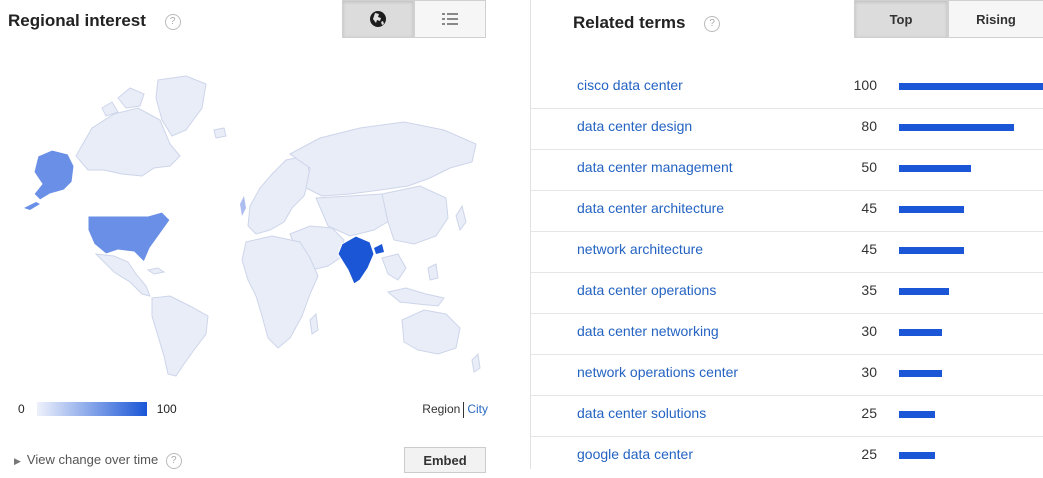  What do you see at coordinates (172, 21) in the screenshot?
I see `regional-help-icon: ?` at bounding box center [172, 21].